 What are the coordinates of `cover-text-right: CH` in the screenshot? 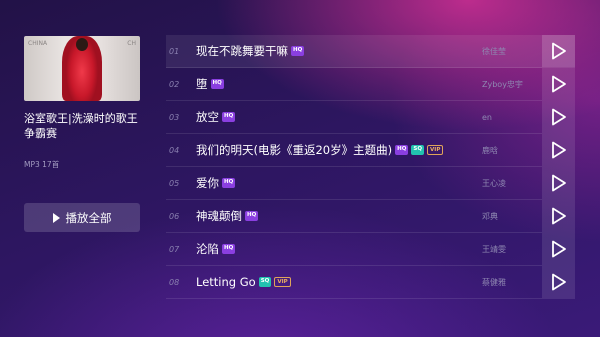 It's located at (131, 43).